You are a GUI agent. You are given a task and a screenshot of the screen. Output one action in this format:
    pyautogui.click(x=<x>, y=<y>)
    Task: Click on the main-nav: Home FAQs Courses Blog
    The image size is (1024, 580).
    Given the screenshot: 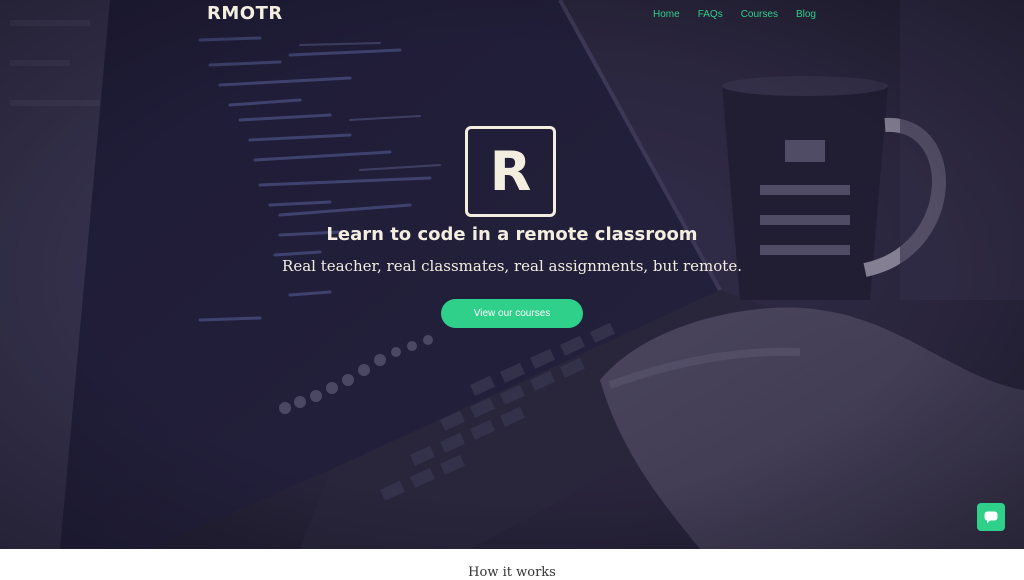 What is the action you would take?
    pyautogui.click(x=743, y=14)
    